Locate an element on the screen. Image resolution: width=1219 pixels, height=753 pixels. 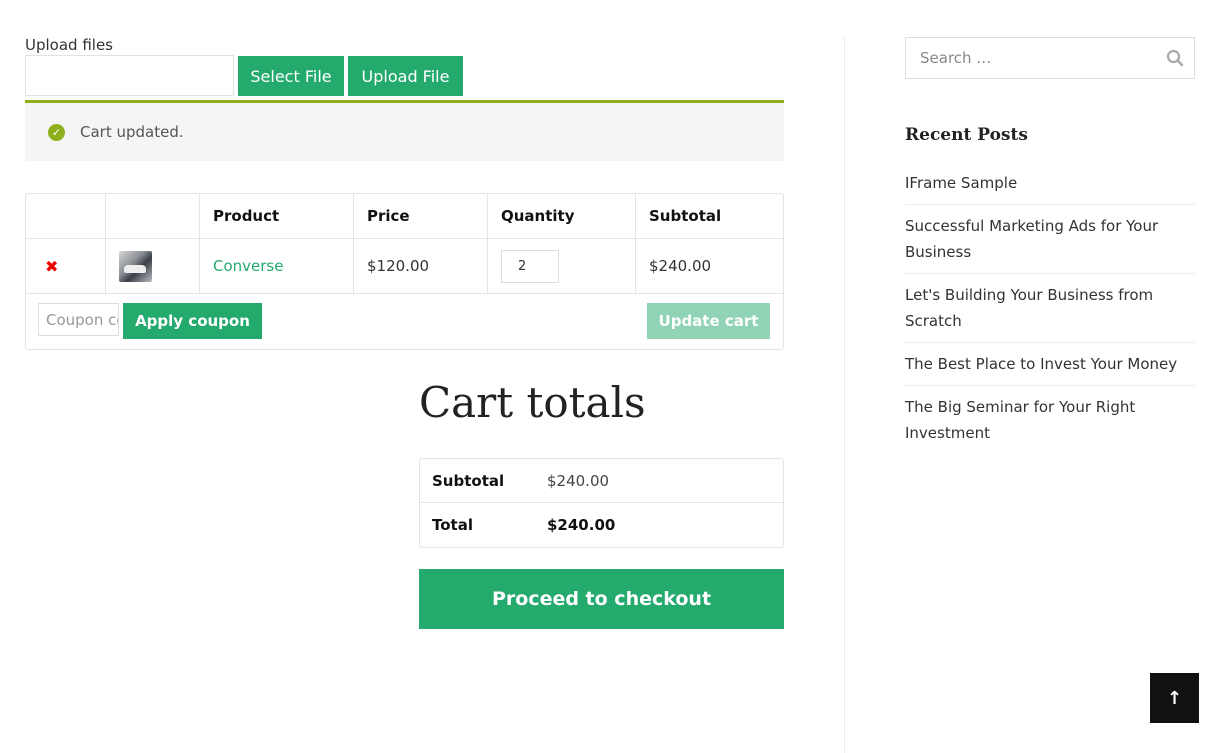
header-thumbnail is located at coordinates (153, 216).